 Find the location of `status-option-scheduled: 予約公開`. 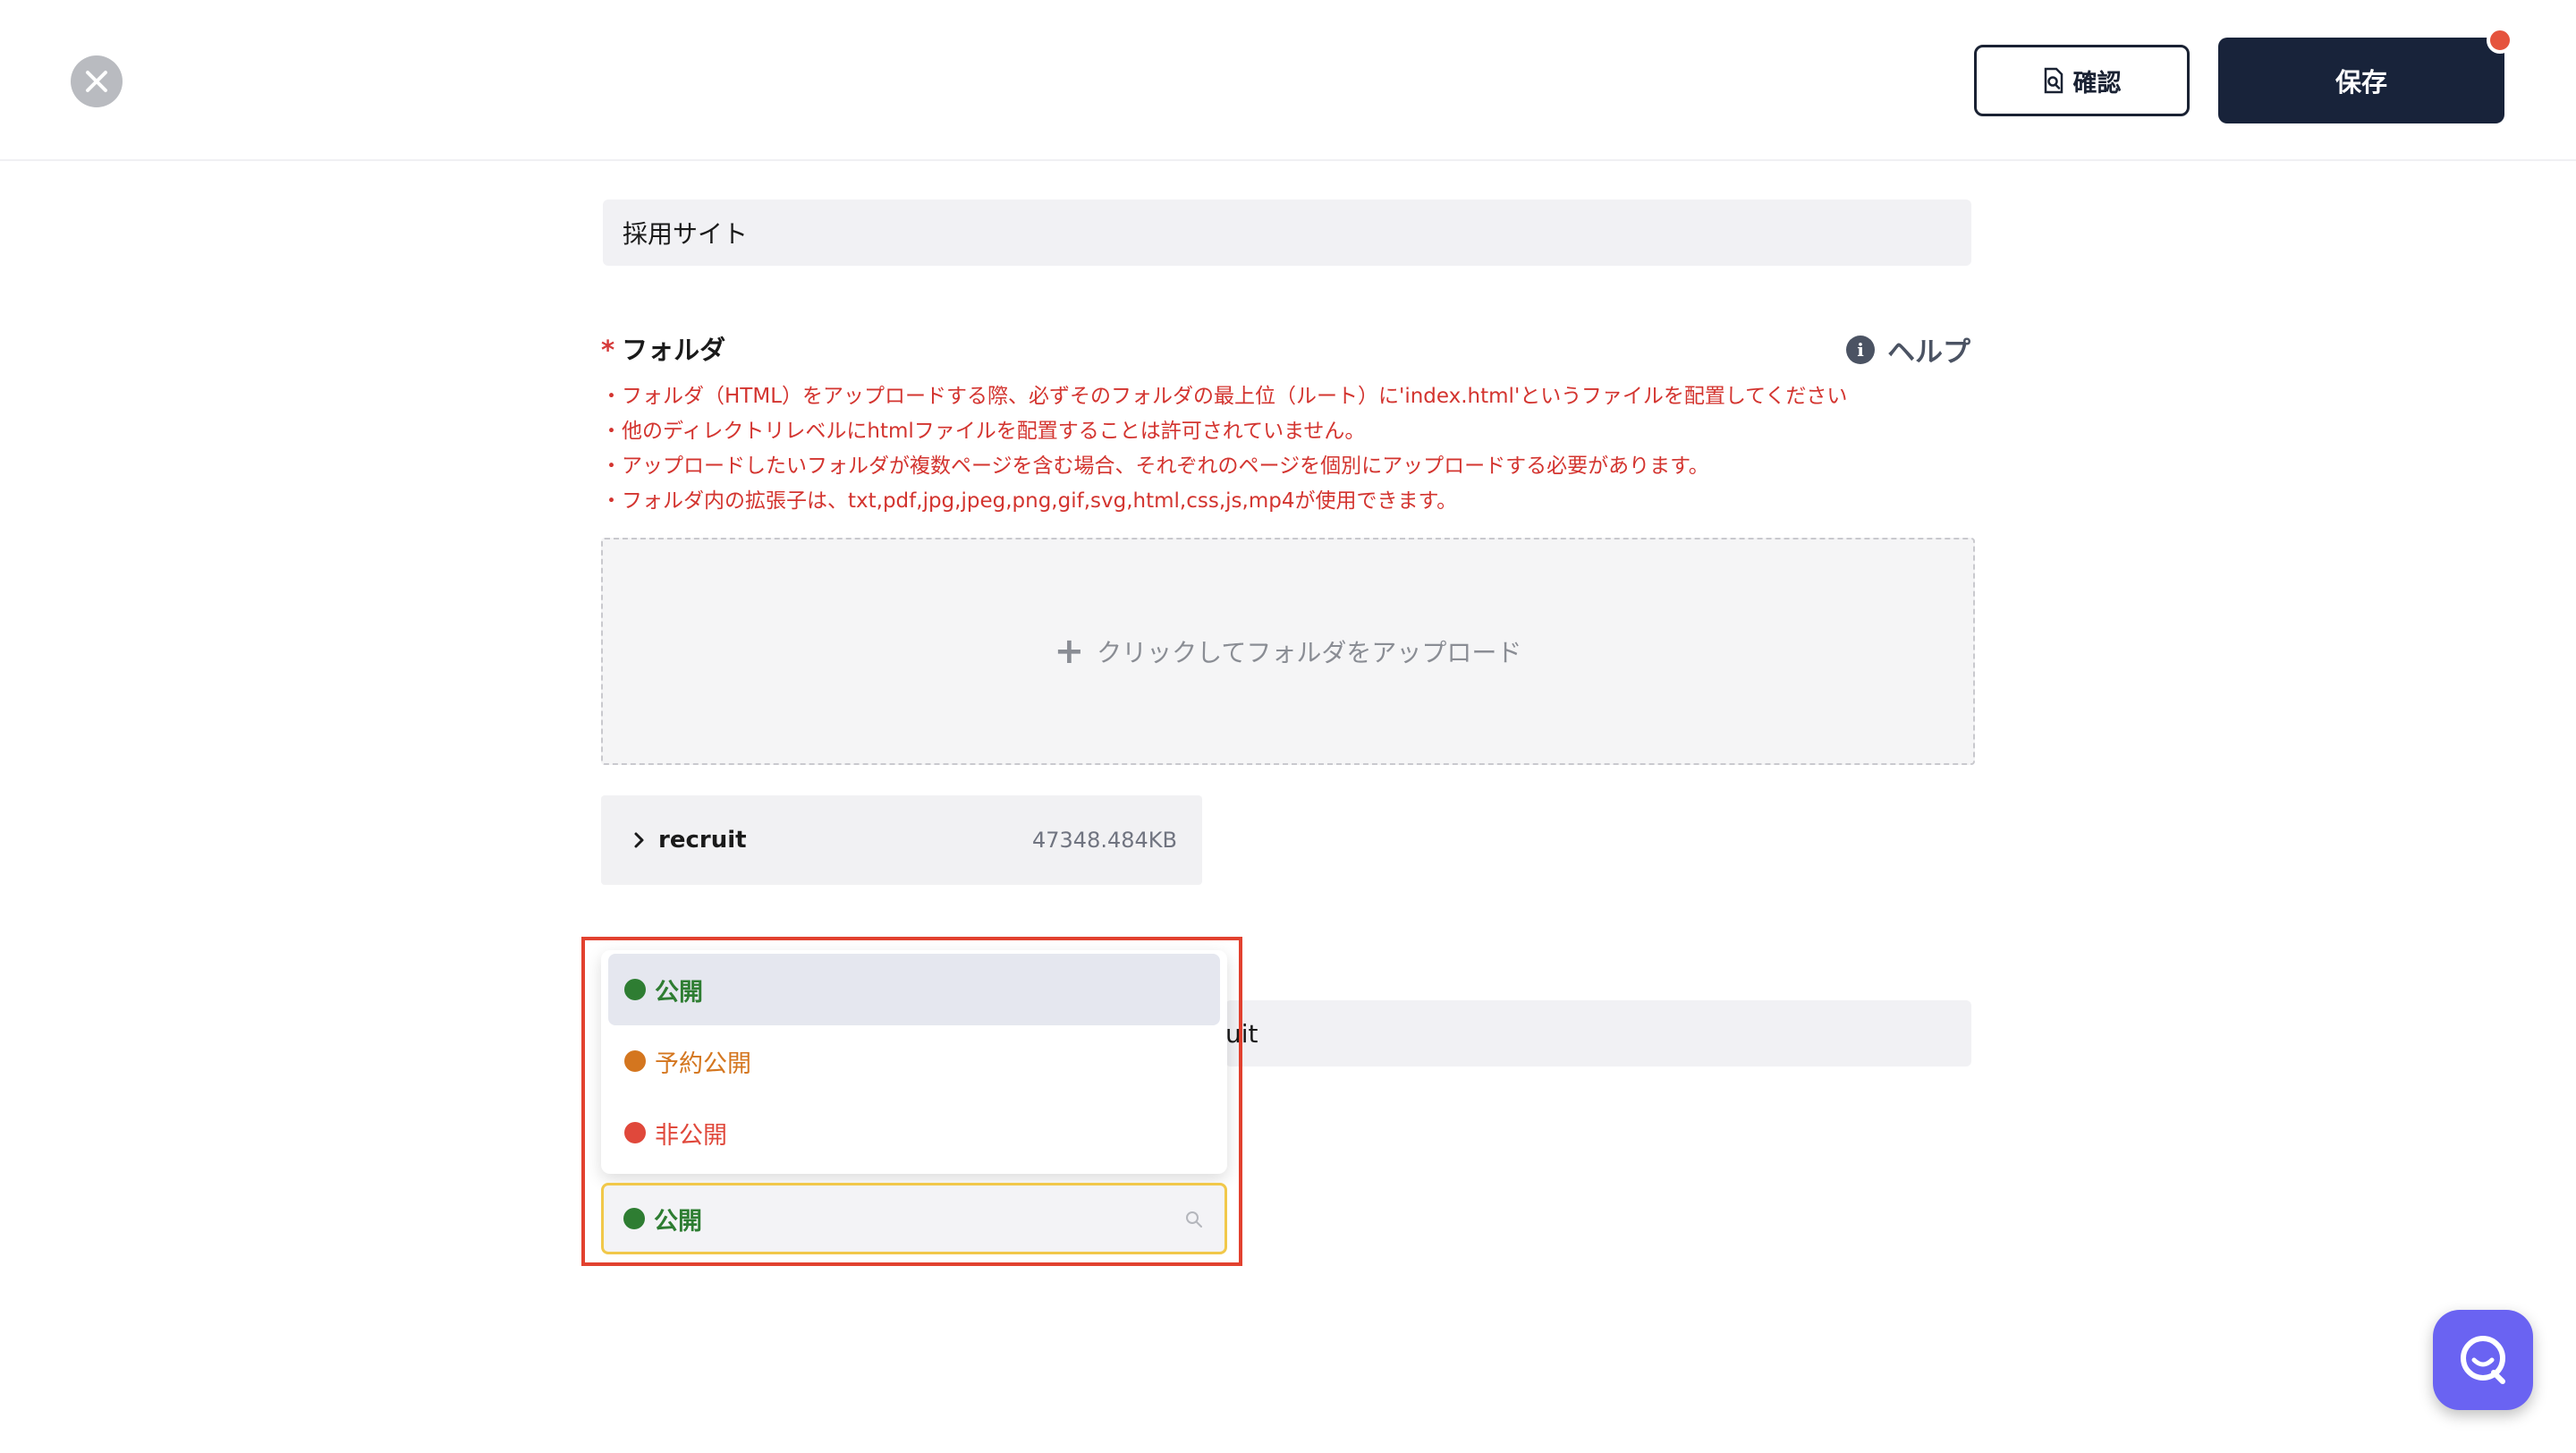

status-option-scheduled: 予約公開 is located at coordinates (914, 1061).